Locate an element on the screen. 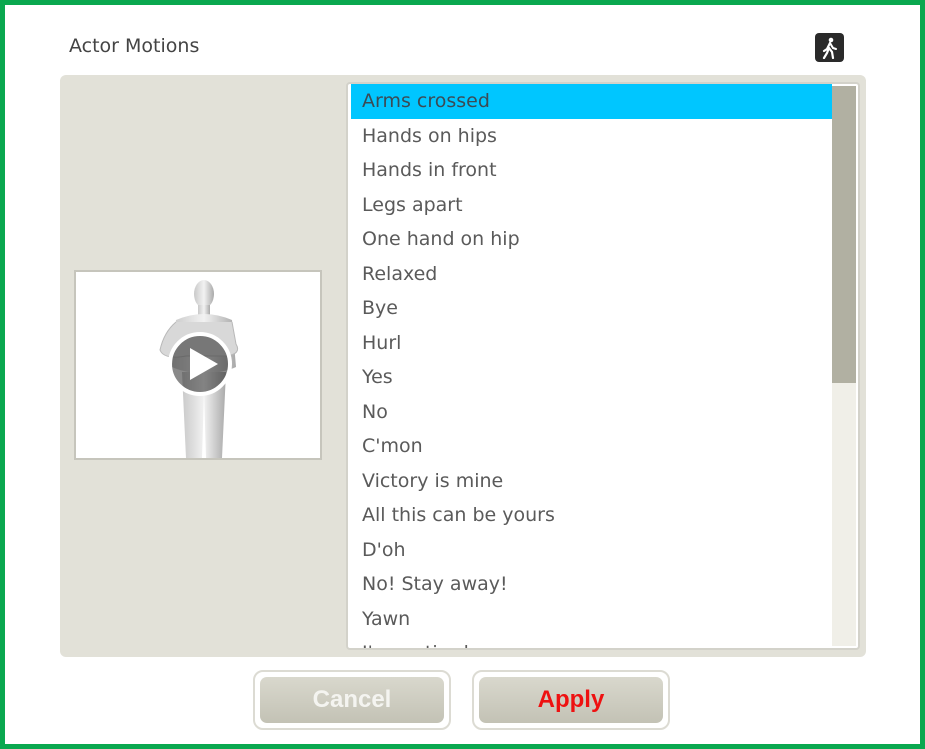 This screenshot has width=925, height=749. cancel-button-label: Cancel is located at coordinates (352, 700).